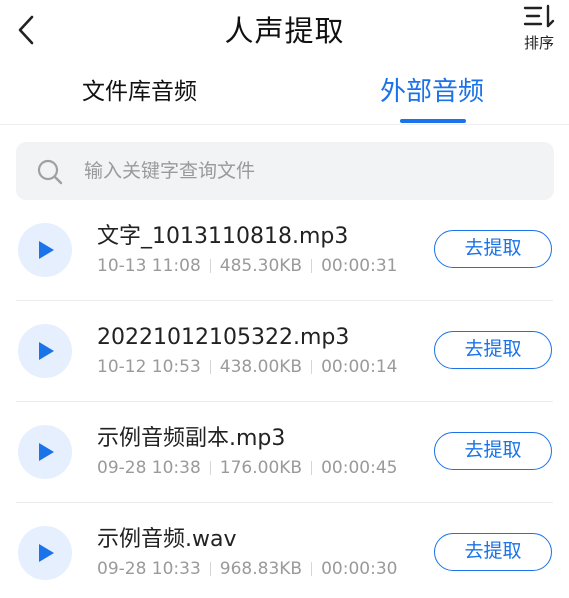 Image resolution: width=569 pixels, height=598 pixels. What do you see at coordinates (149, 367) in the screenshot?
I see `file-datetime: 10-12 10:53` at bounding box center [149, 367].